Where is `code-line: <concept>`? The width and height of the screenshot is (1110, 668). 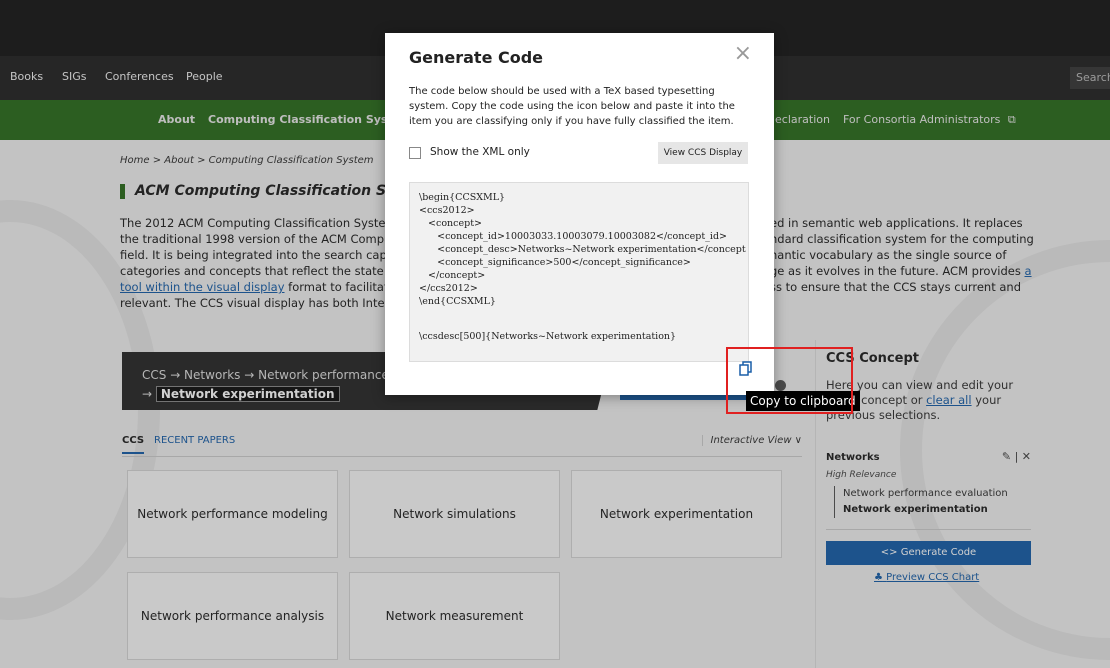 code-line: <concept> is located at coordinates (450, 223).